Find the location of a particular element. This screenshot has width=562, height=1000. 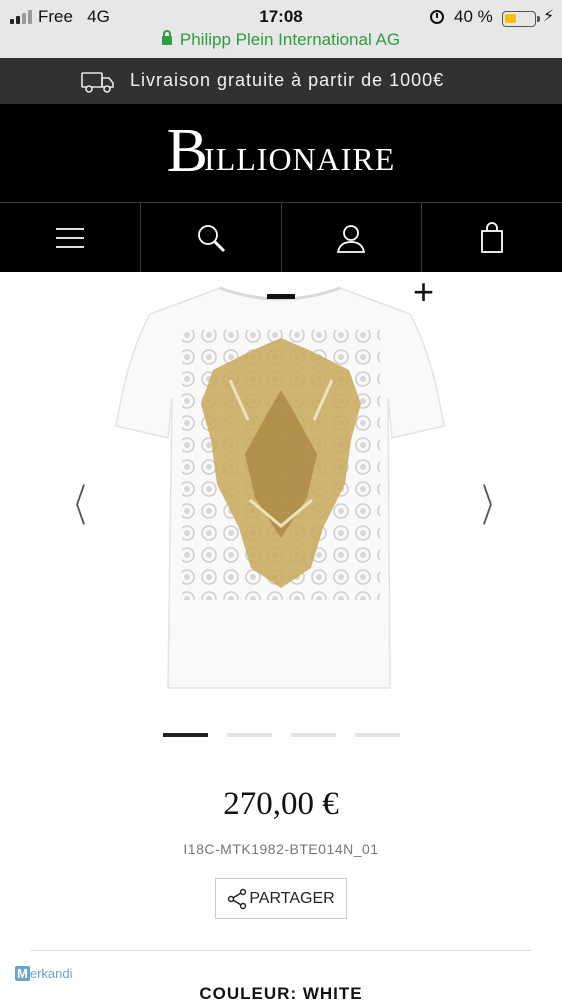

shopping-bag-icon is located at coordinates (492, 237).